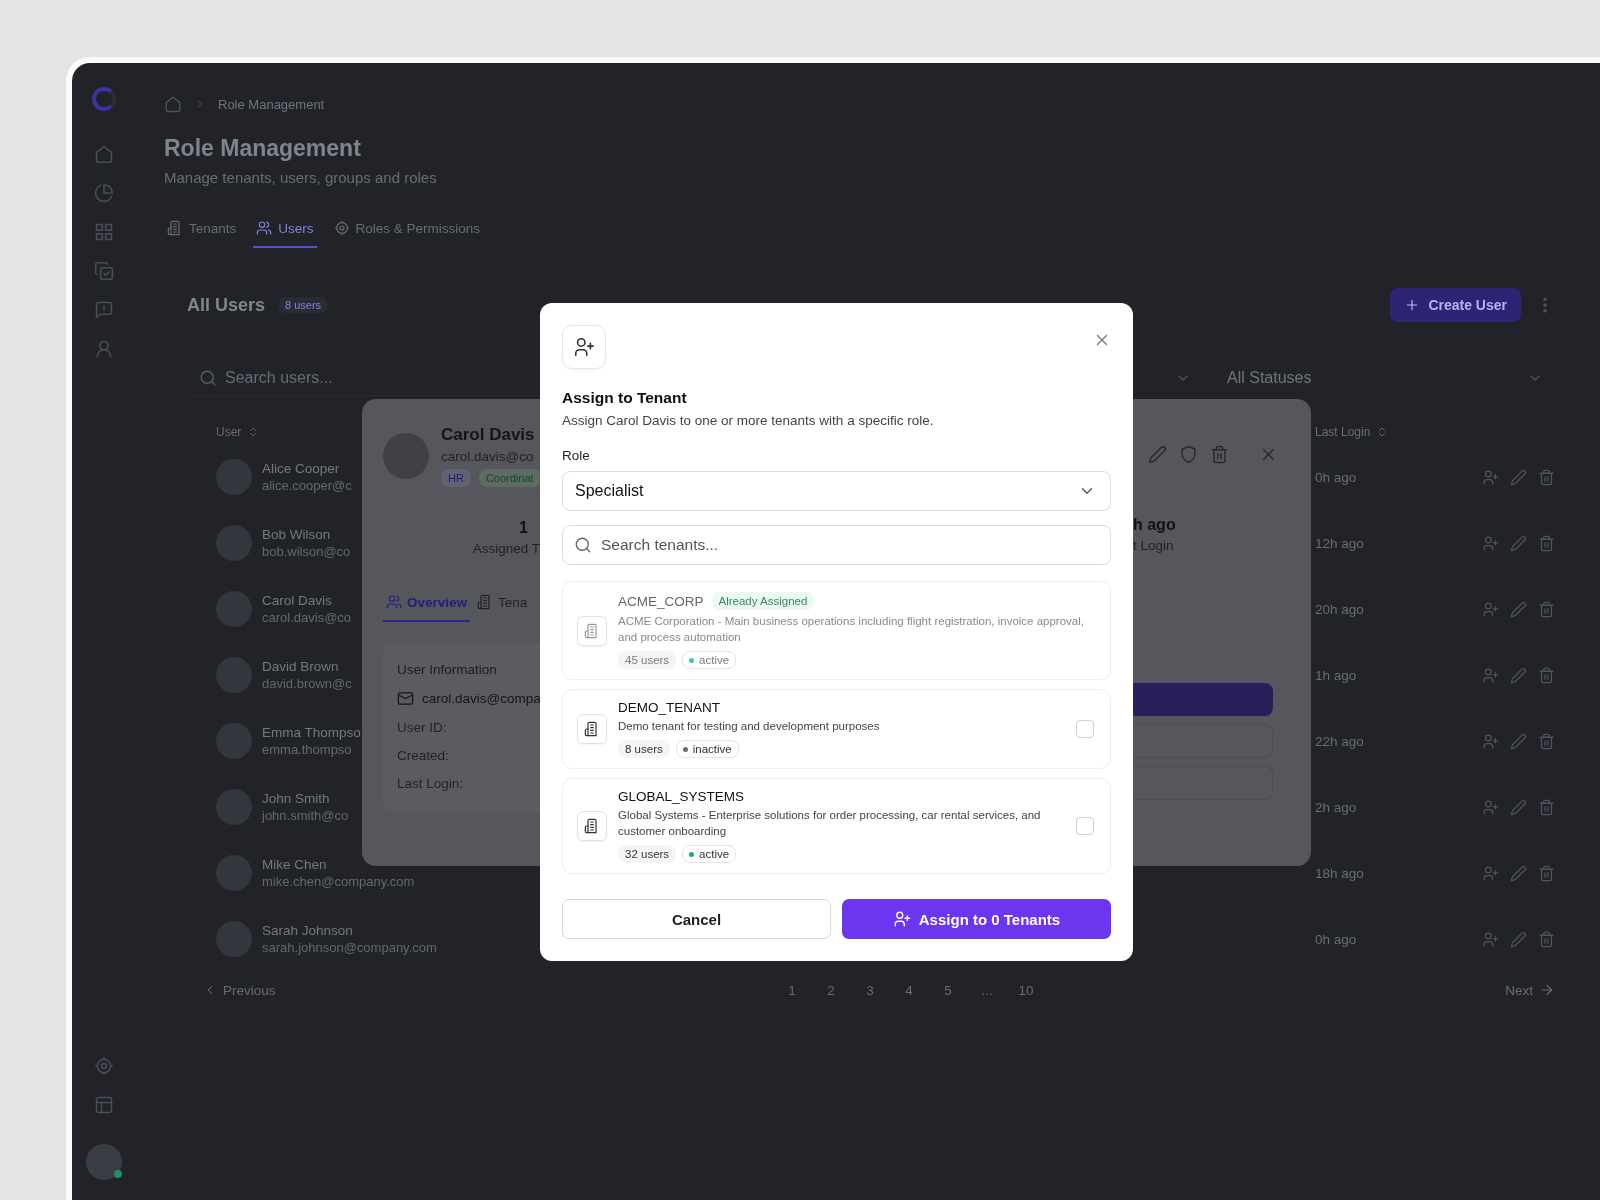 The image size is (1600, 1200). I want to click on last-login: 18h ago, so click(1340, 873).